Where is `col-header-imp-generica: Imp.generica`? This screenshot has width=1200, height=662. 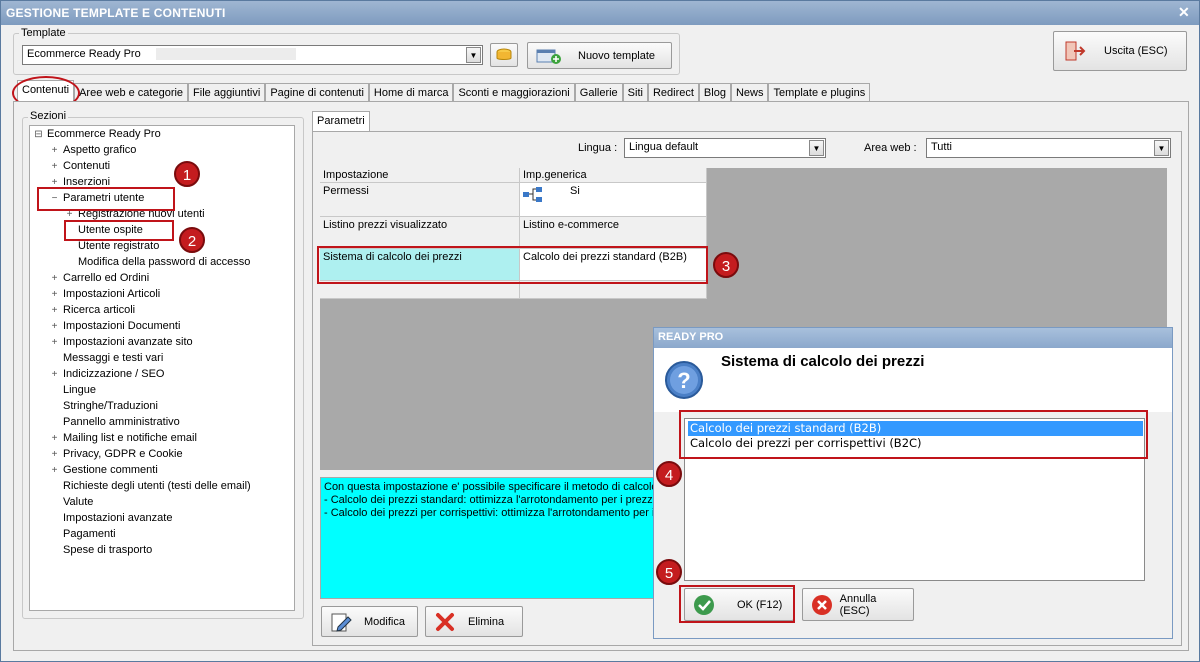 col-header-imp-generica: Imp.generica is located at coordinates (613, 175).